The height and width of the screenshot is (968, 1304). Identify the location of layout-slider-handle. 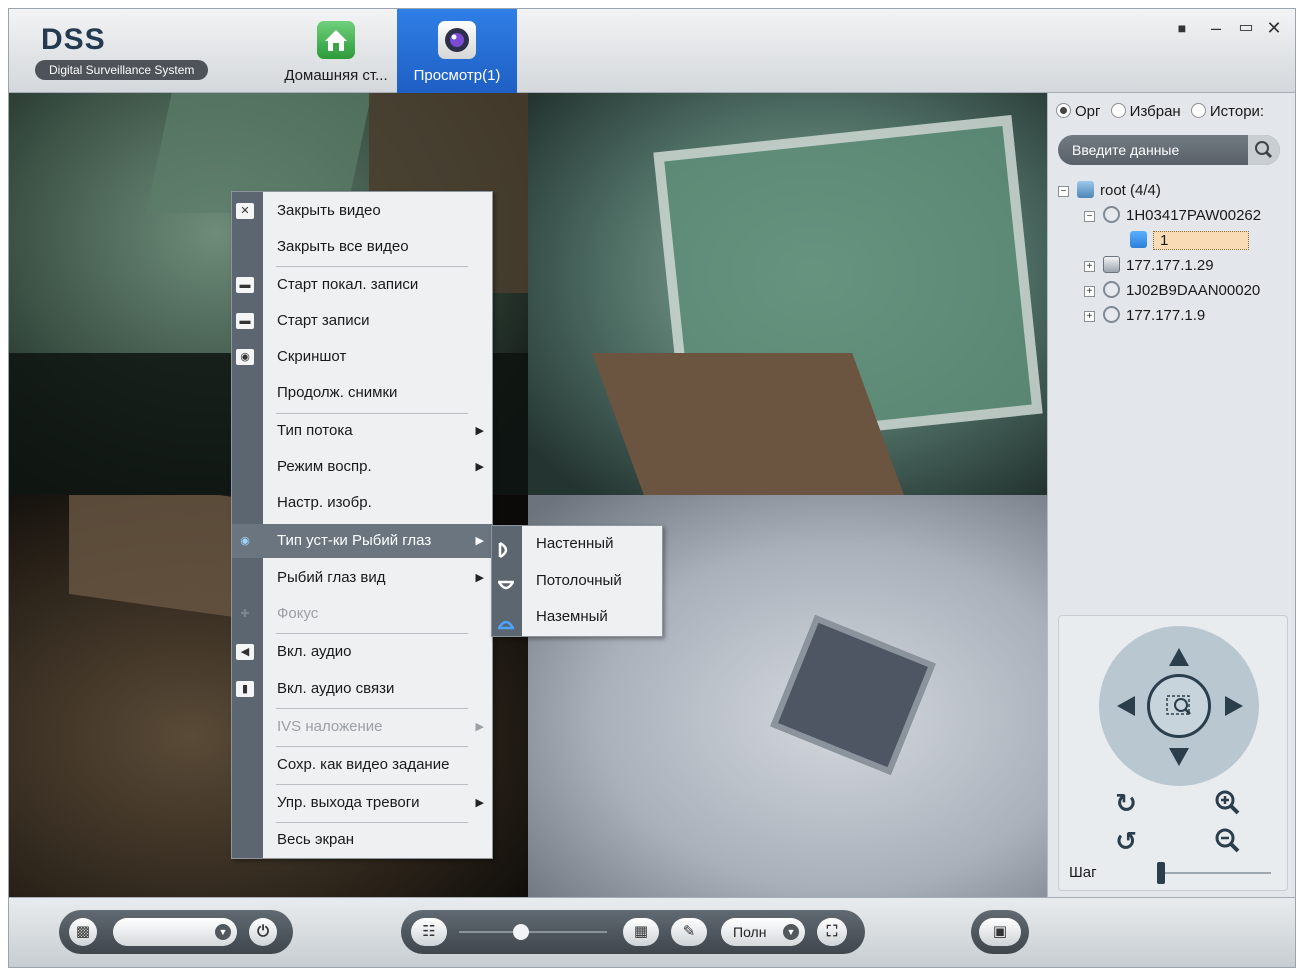
(521, 932).